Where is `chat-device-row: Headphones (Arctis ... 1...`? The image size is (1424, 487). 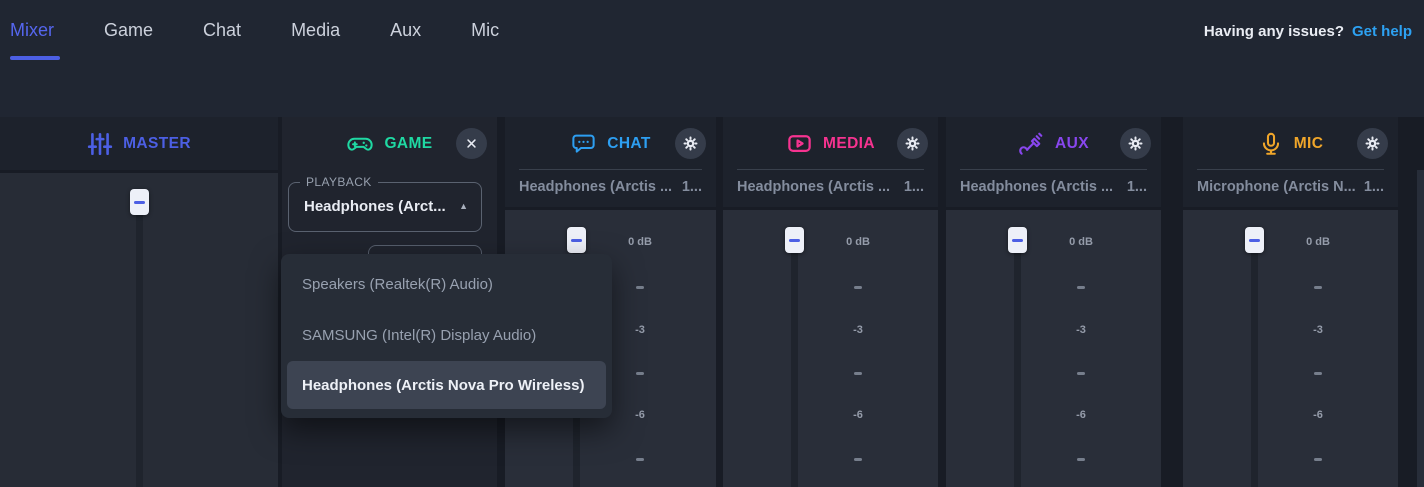
chat-device-row: Headphones (Arctis ... 1... is located at coordinates (610, 187).